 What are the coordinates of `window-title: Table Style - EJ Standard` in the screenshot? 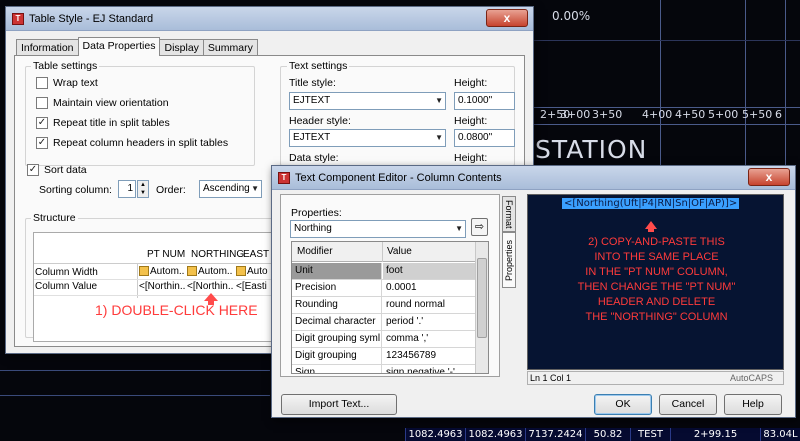 It's located at (91, 18).